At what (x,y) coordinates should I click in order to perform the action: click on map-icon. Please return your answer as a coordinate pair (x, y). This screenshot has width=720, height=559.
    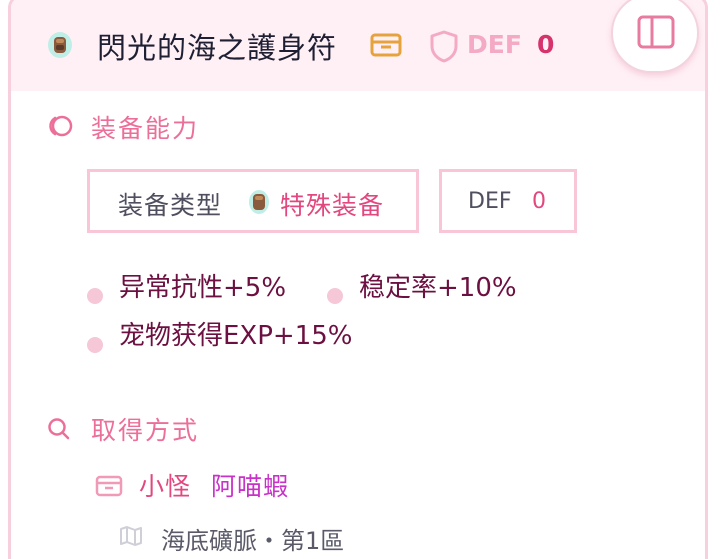
    Looking at the image, I should click on (131, 536).